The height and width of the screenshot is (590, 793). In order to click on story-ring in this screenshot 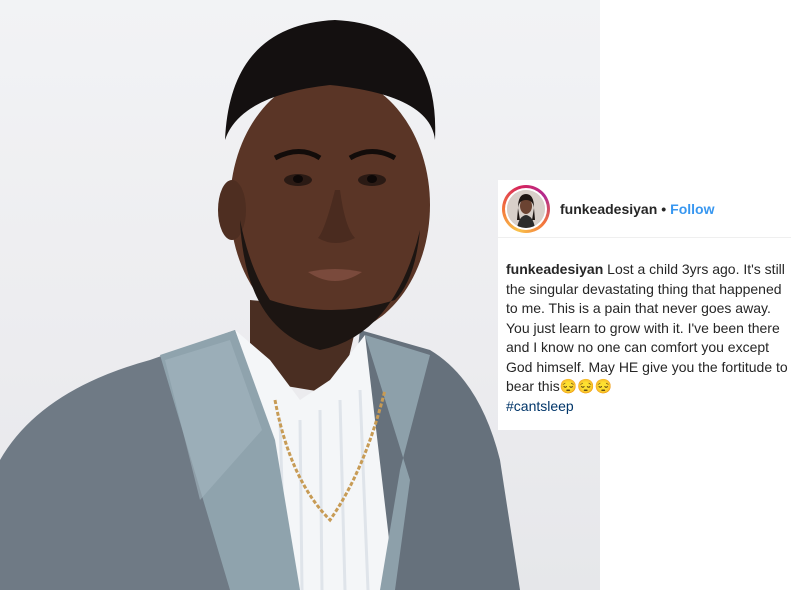, I will do `click(526, 209)`.